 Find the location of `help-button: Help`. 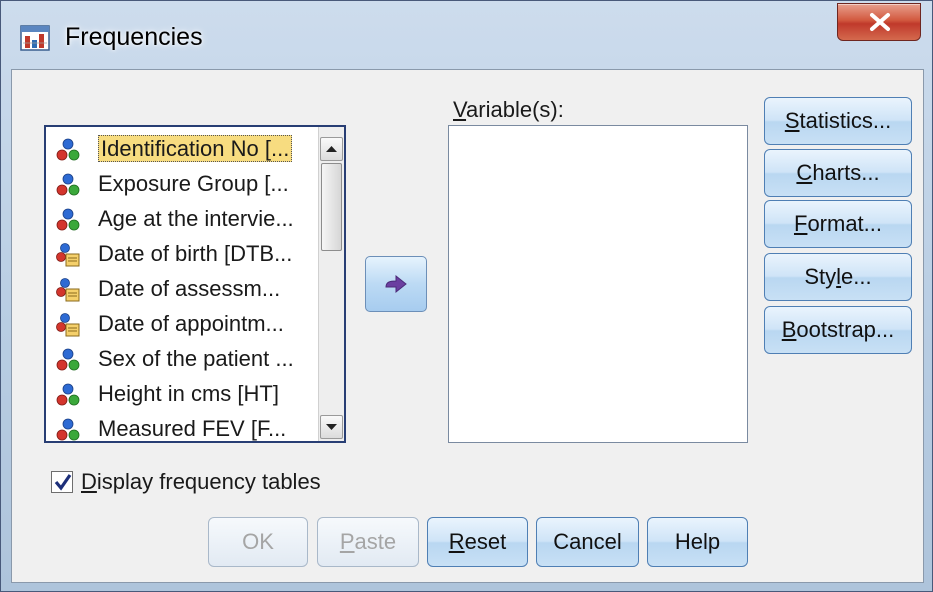

help-button: Help is located at coordinates (697, 542).